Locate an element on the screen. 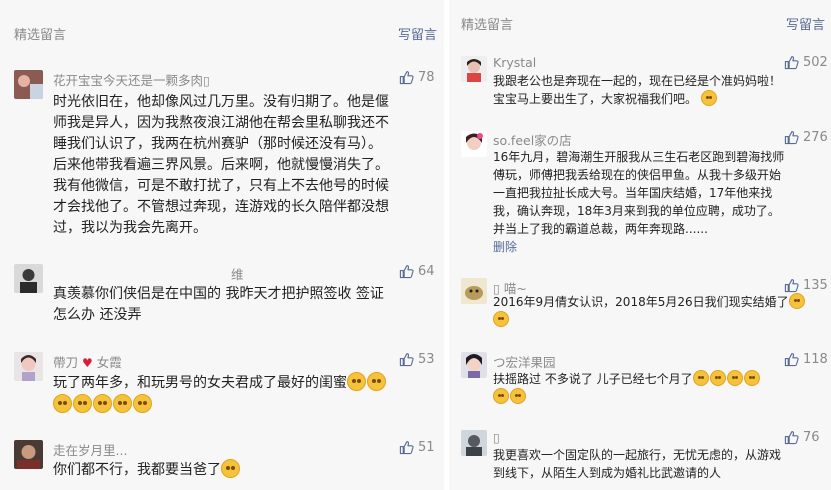 The image size is (831, 490). like-count: 53 is located at coordinates (426, 359).